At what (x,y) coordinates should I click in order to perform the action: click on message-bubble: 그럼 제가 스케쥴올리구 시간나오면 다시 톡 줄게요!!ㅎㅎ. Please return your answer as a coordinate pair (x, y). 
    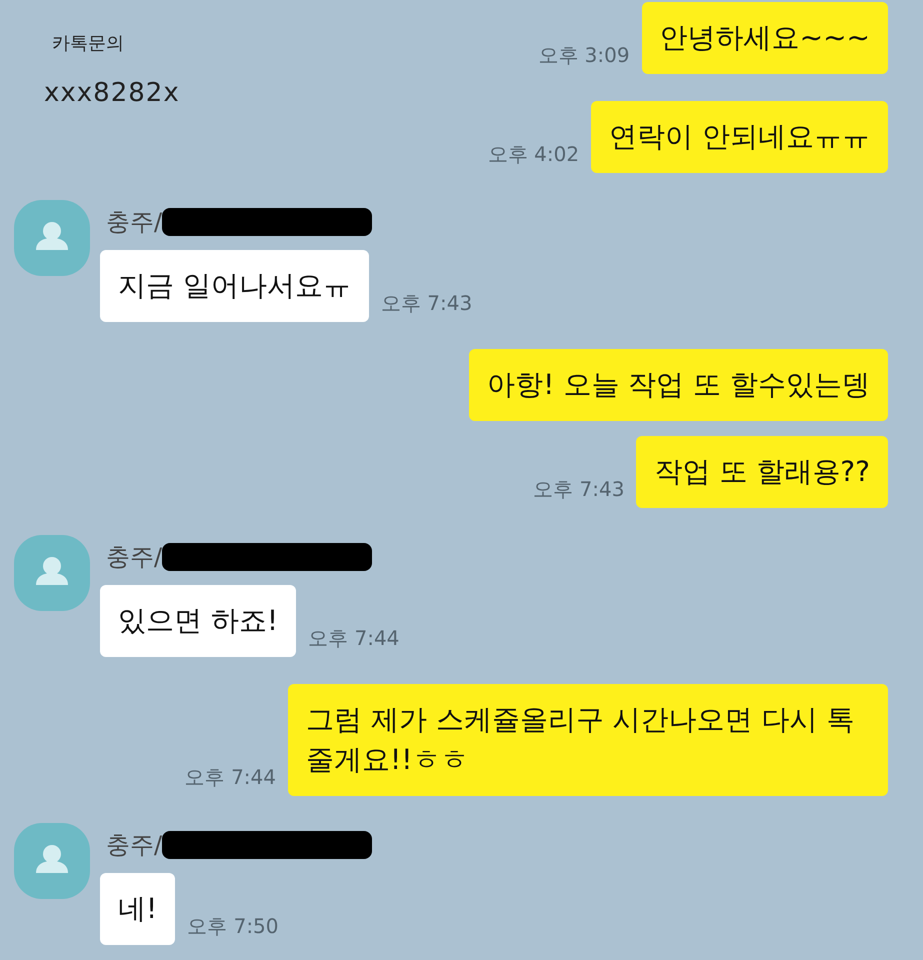
    Looking at the image, I should click on (588, 740).